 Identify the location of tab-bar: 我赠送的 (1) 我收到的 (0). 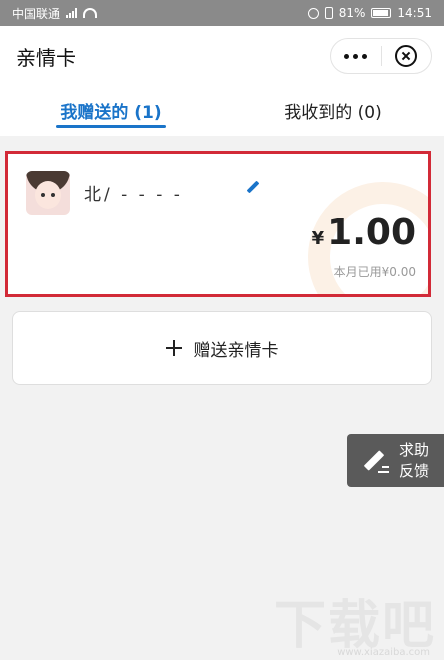
(222, 111).